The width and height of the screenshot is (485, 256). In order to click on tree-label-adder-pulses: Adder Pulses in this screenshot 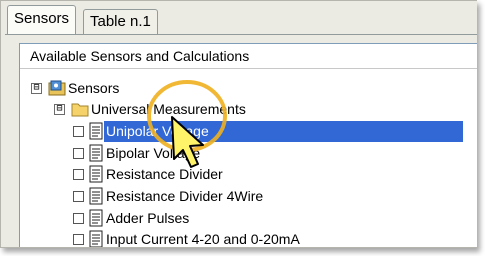, I will do `click(148, 218)`.